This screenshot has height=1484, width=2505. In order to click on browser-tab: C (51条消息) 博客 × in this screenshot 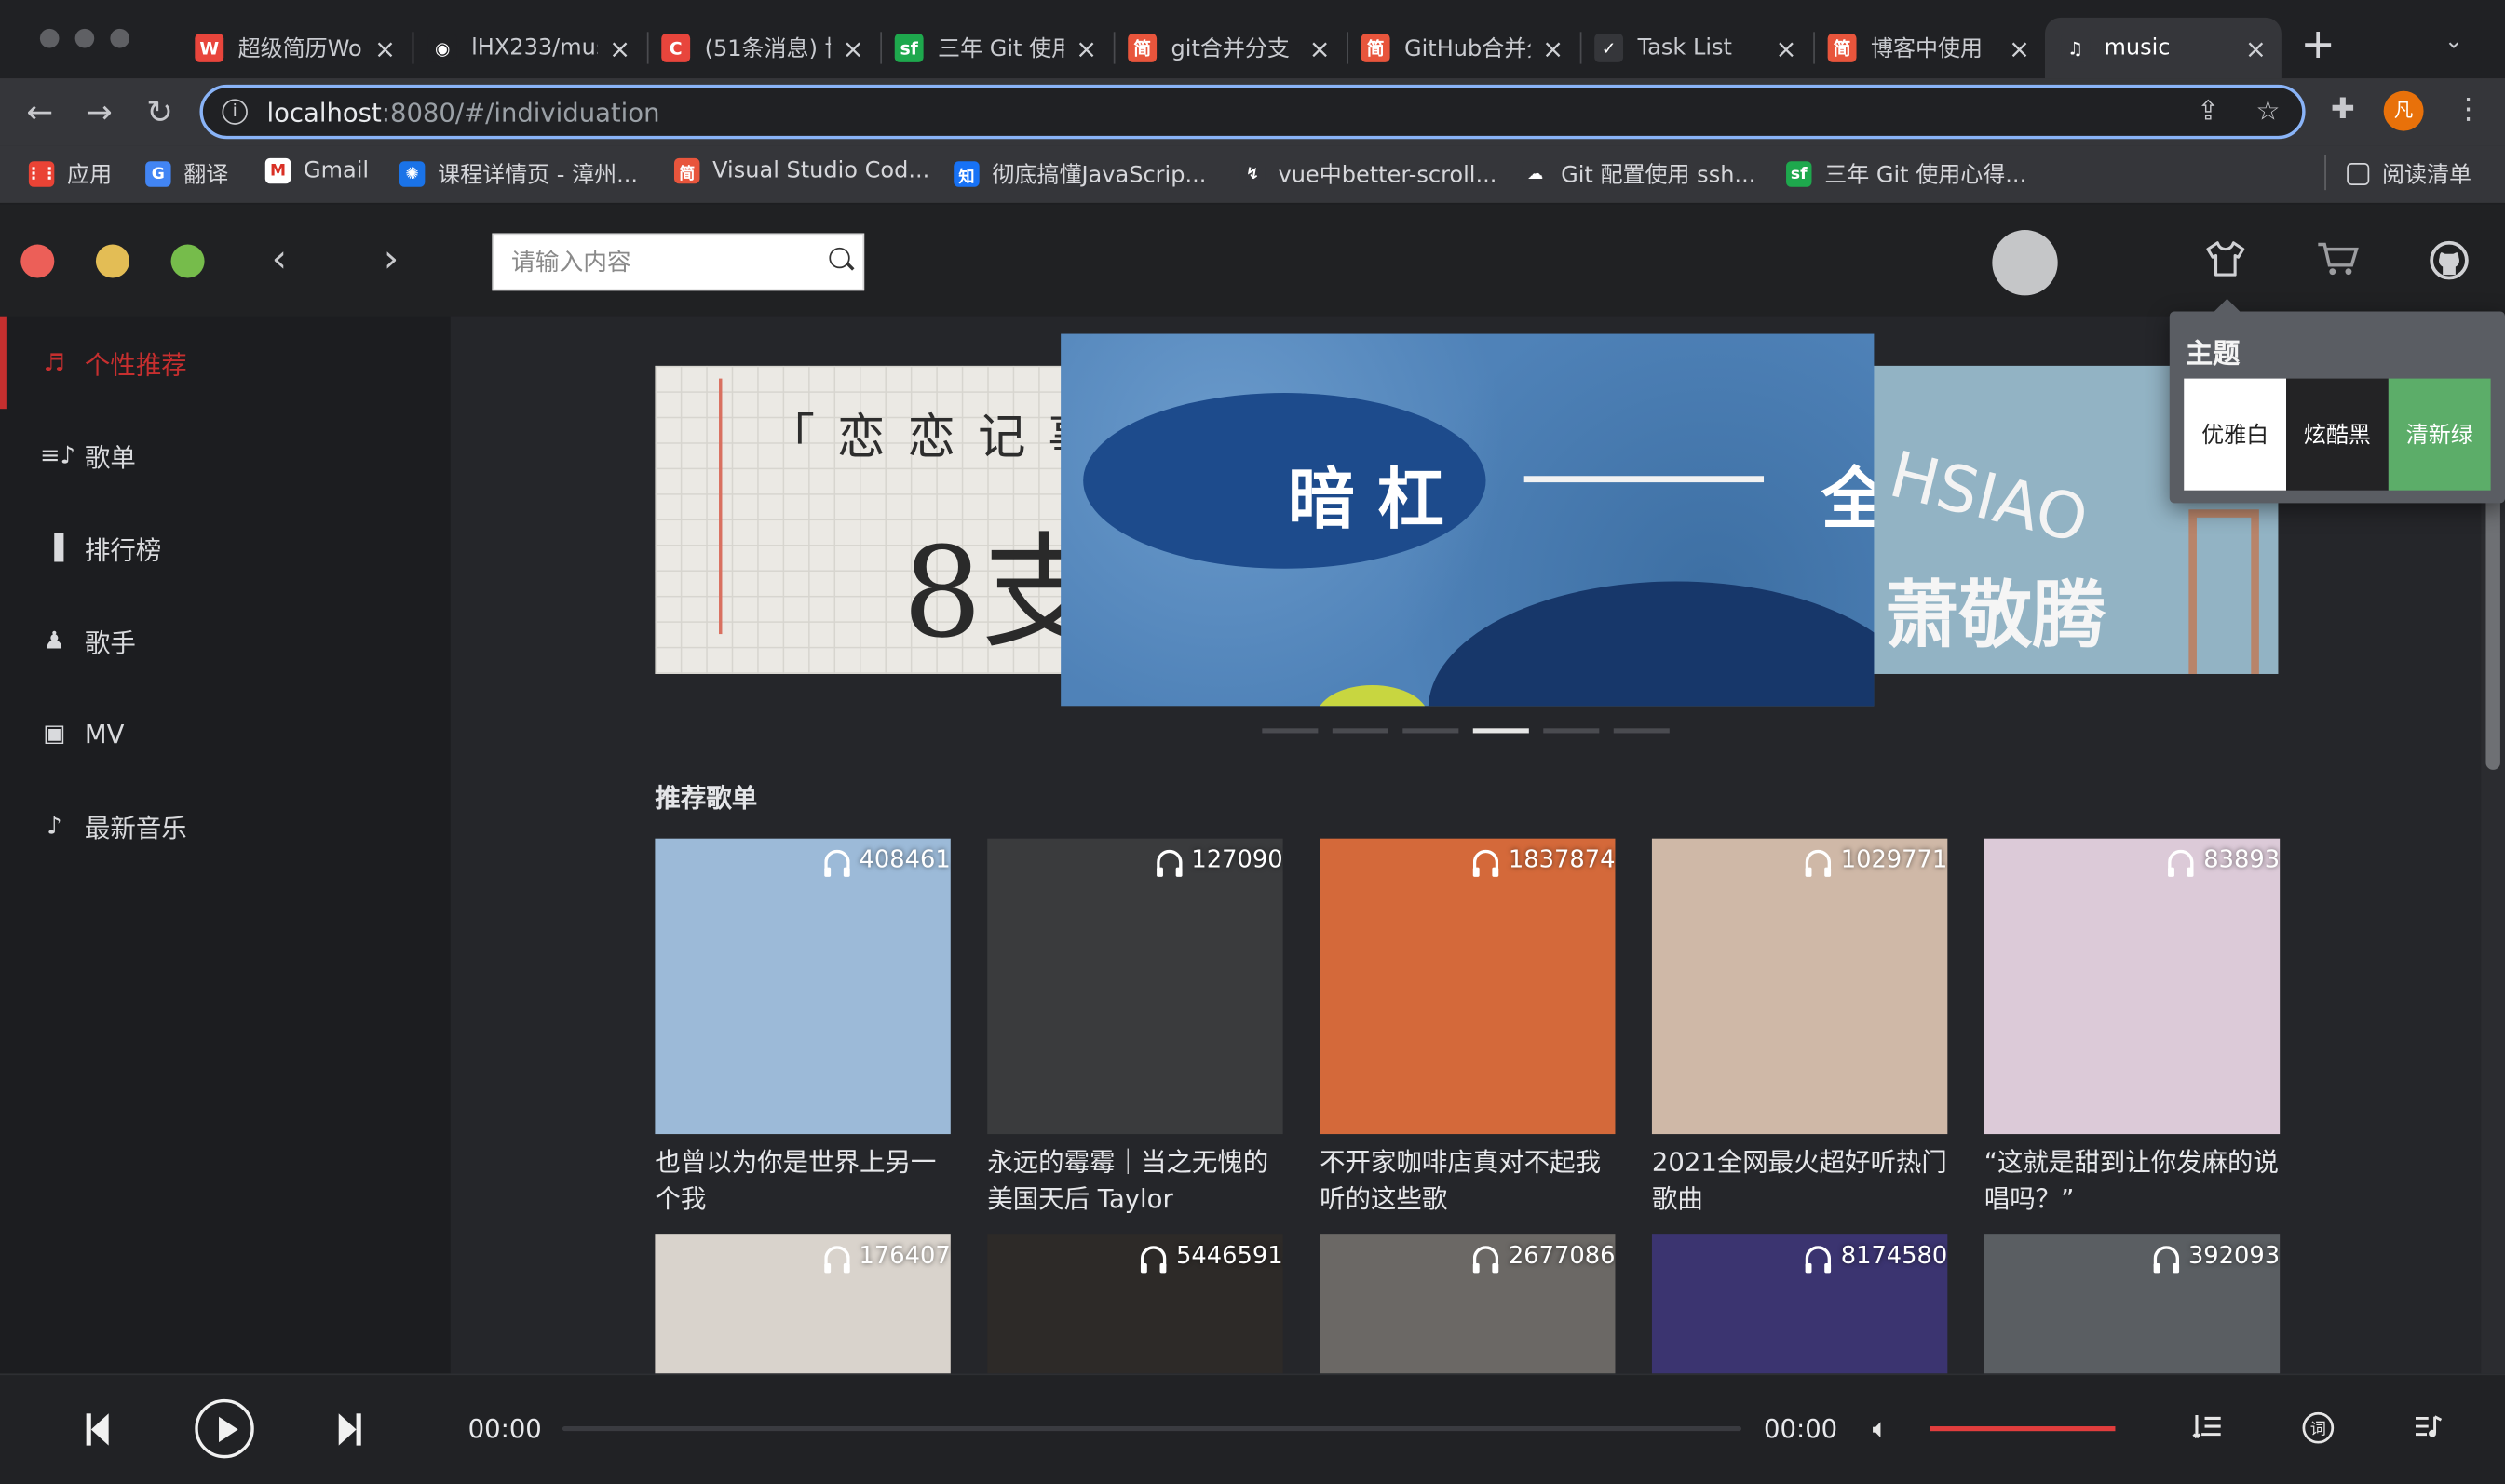, I will do `click(761, 48)`.